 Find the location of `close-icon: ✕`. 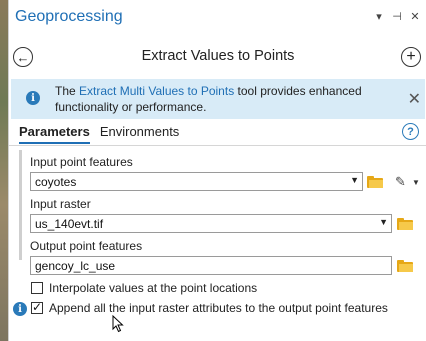

close-icon: ✕ is located at coordinates (415, 16).